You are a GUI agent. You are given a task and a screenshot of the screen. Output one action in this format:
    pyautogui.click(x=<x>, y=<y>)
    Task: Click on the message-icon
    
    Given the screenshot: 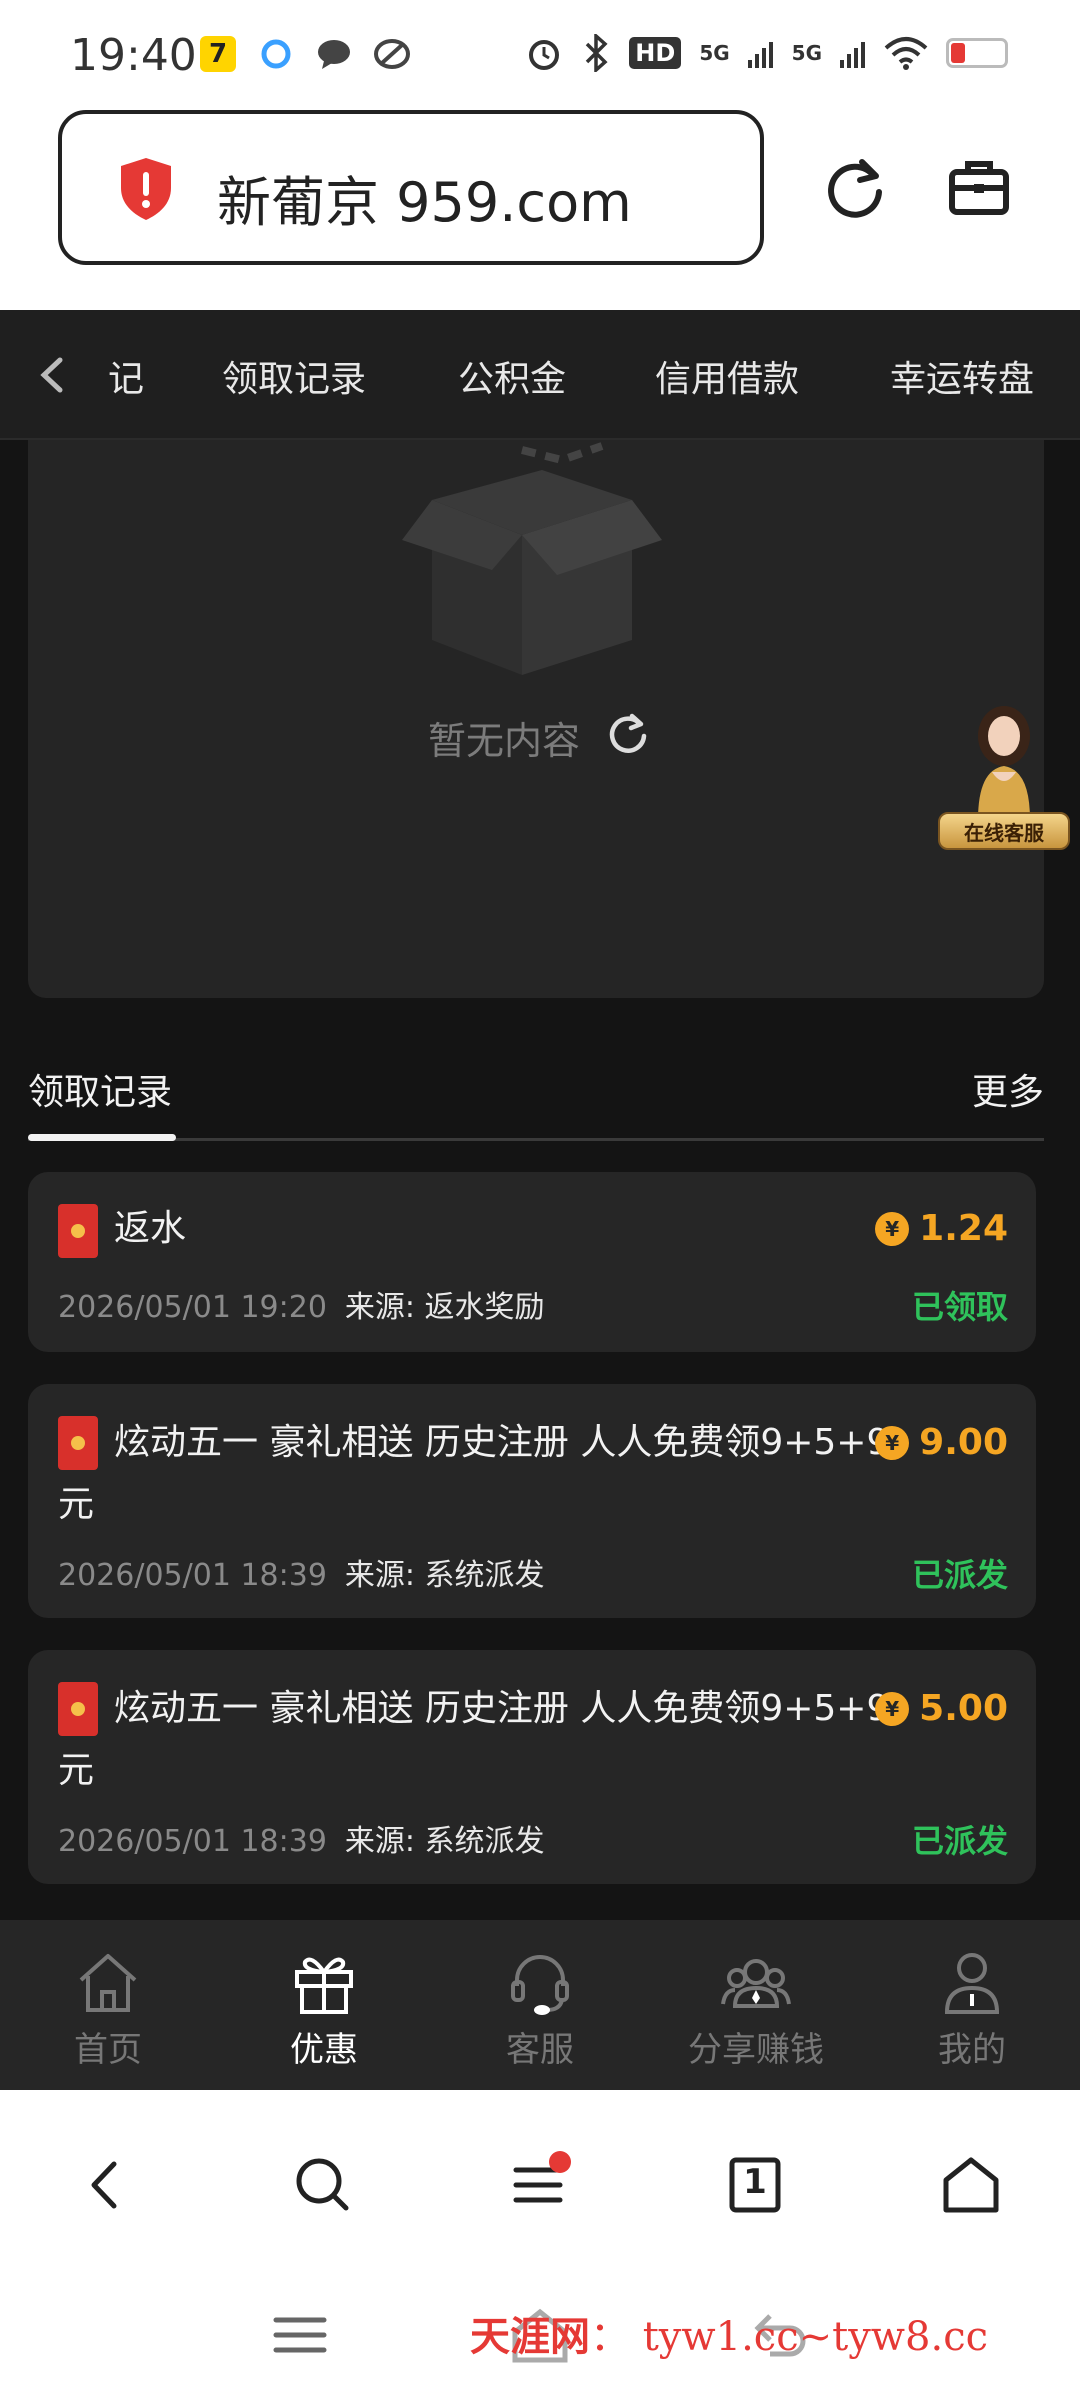 What is the action you would take?
    pyautogui.click(x=334, y=54)
    